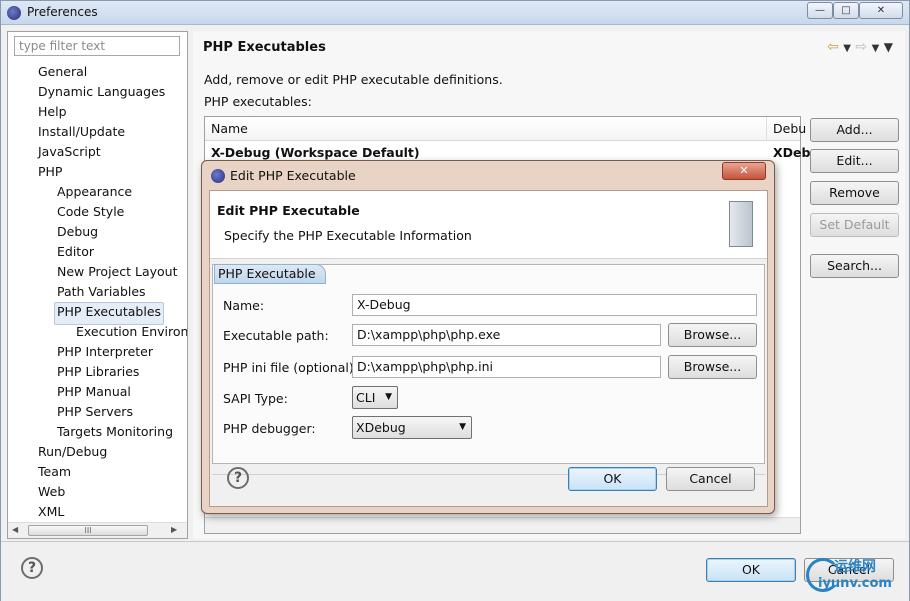 Image resolution: width=910 pixels, height=601 pixels. Describe the element at coordinates (710, 479) in the screenshot. I see `dialog-cancel-button: Cancel` at that location.